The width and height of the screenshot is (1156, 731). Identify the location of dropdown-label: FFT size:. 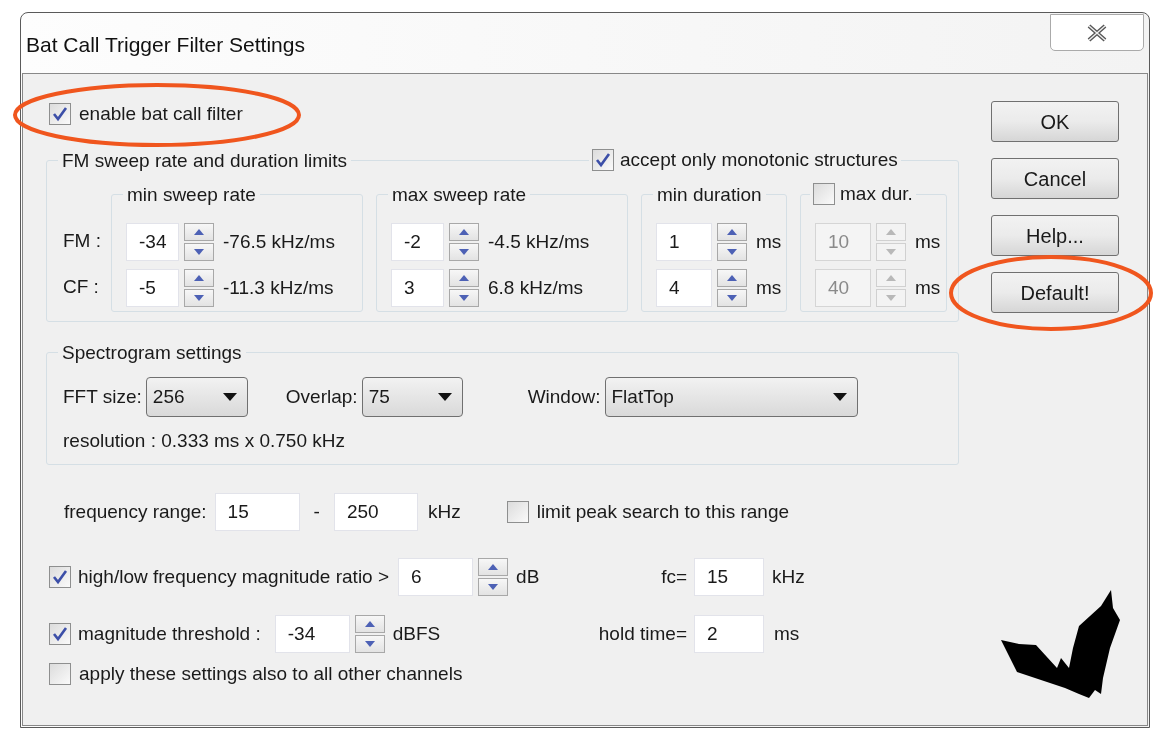
(102, 396).